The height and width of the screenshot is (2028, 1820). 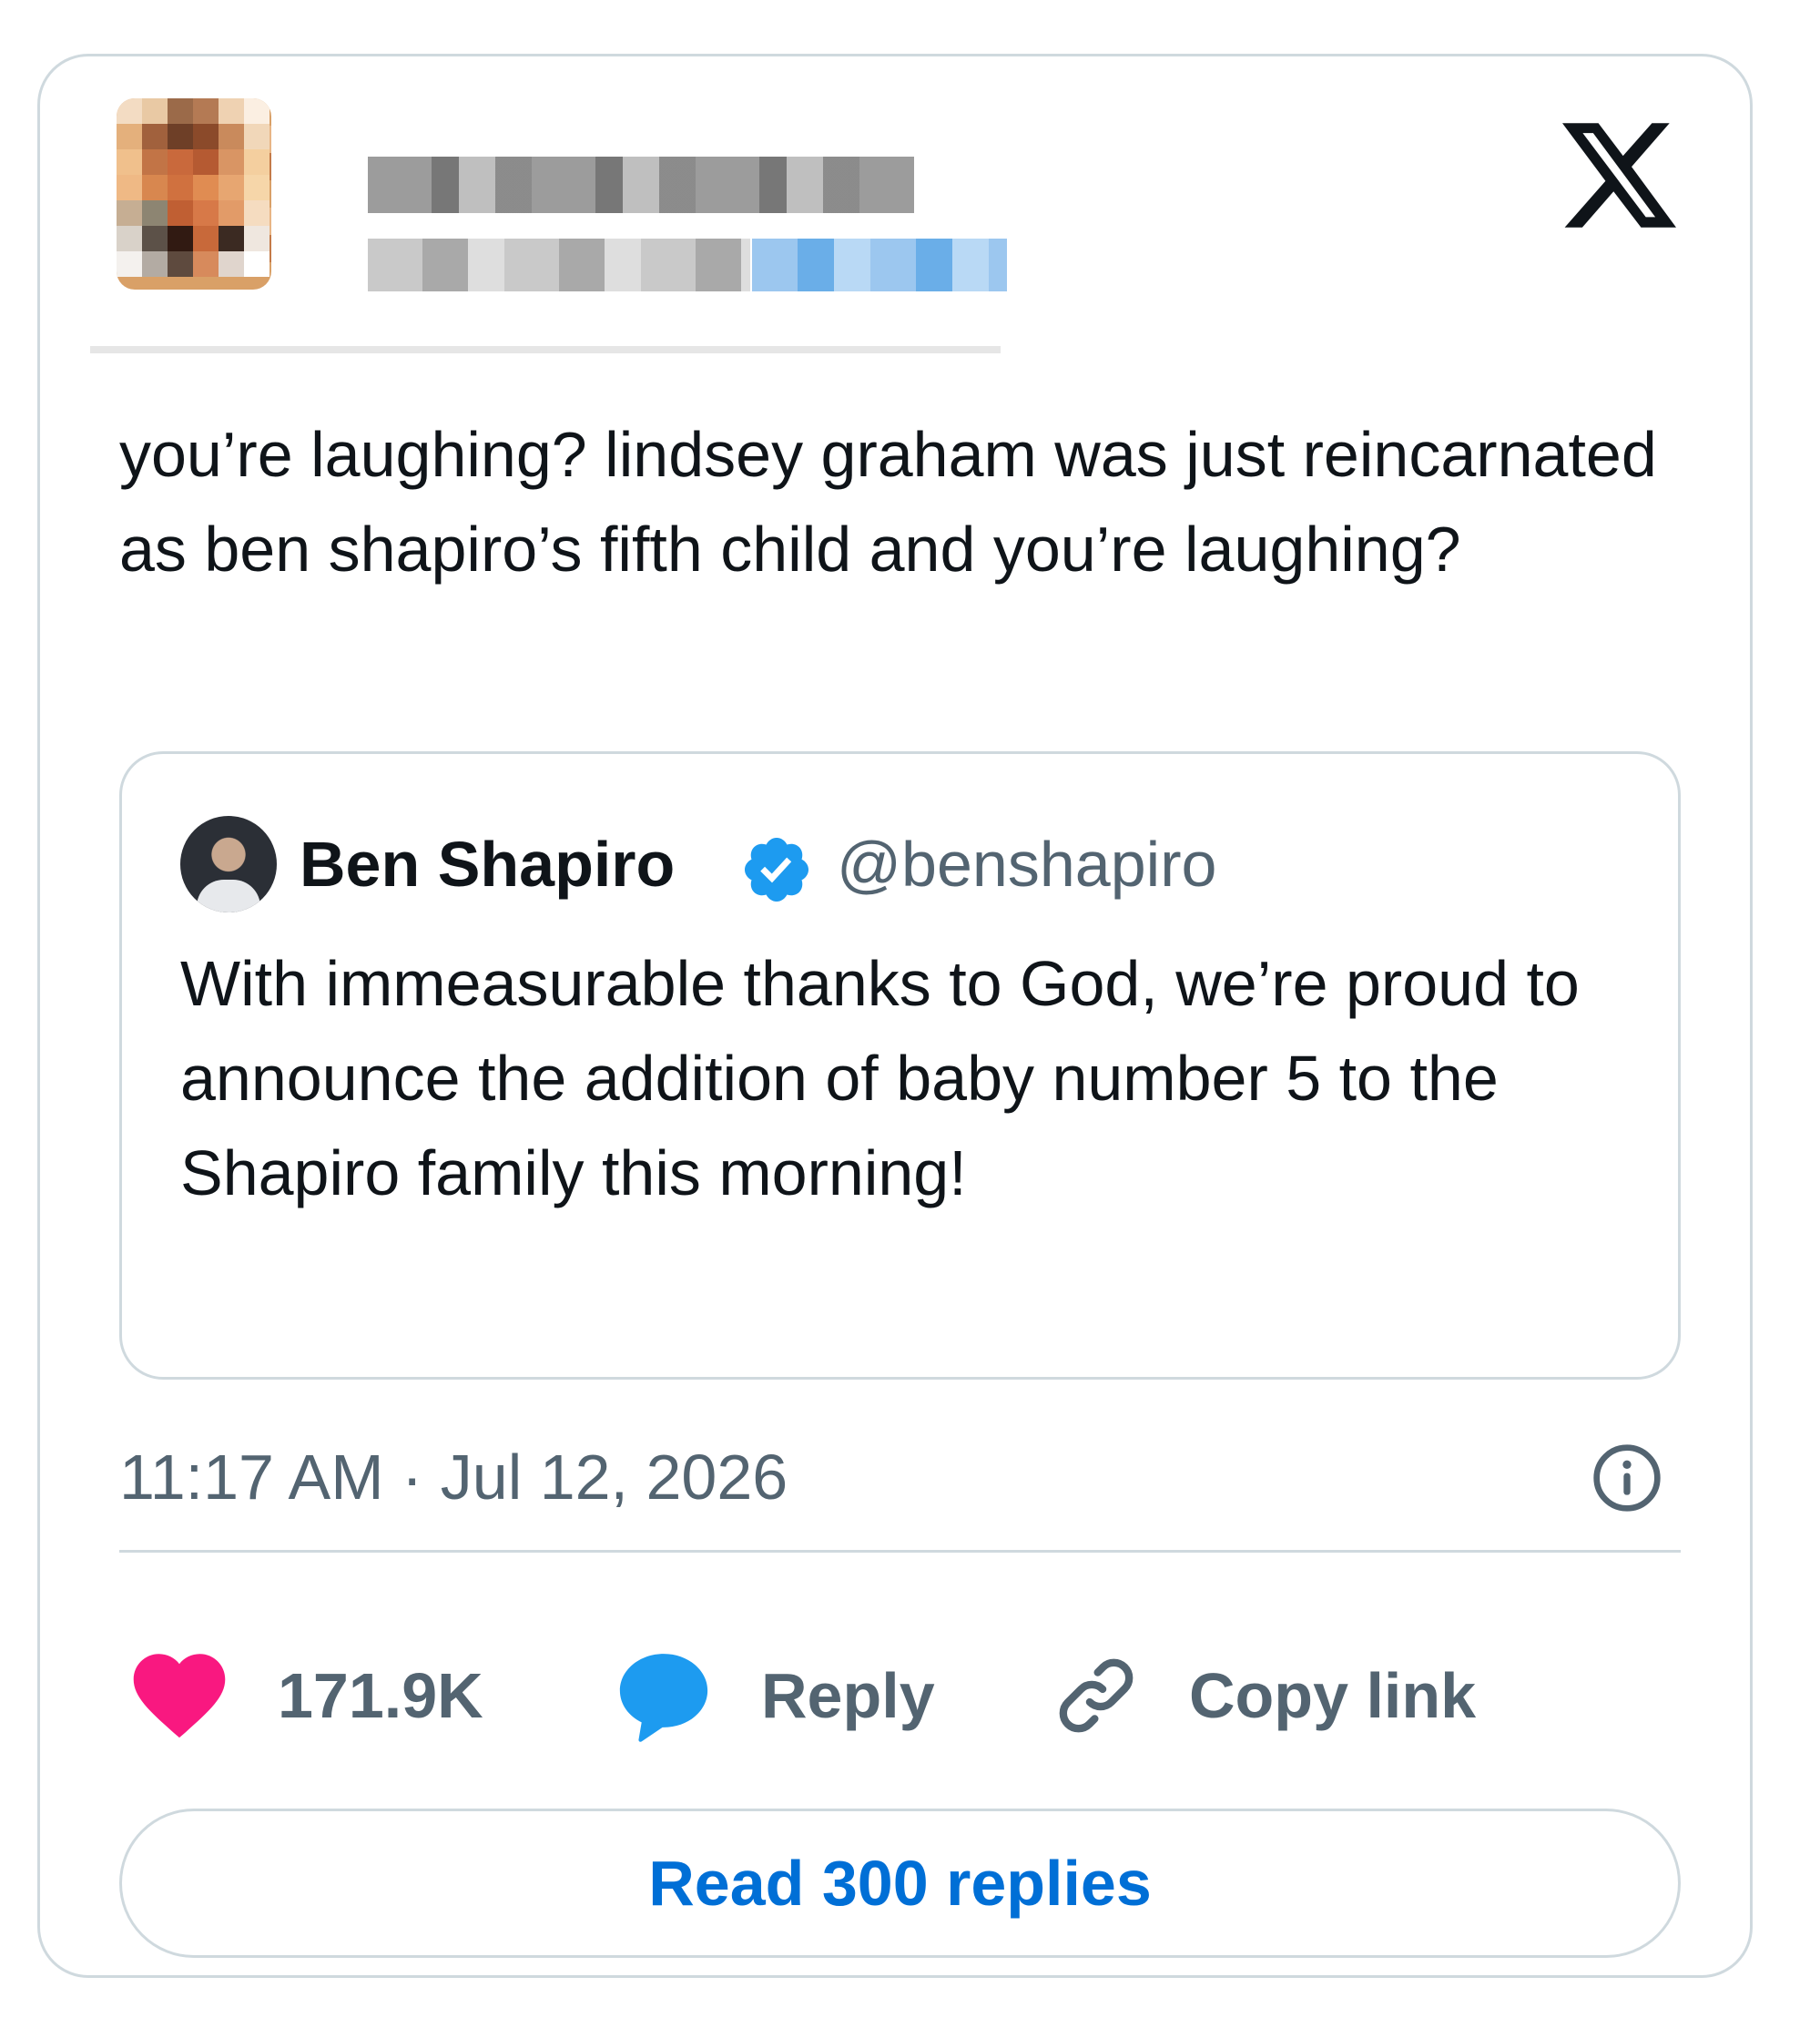 I want to click on like-count: 171.9K, so click(x=381, y=1695).